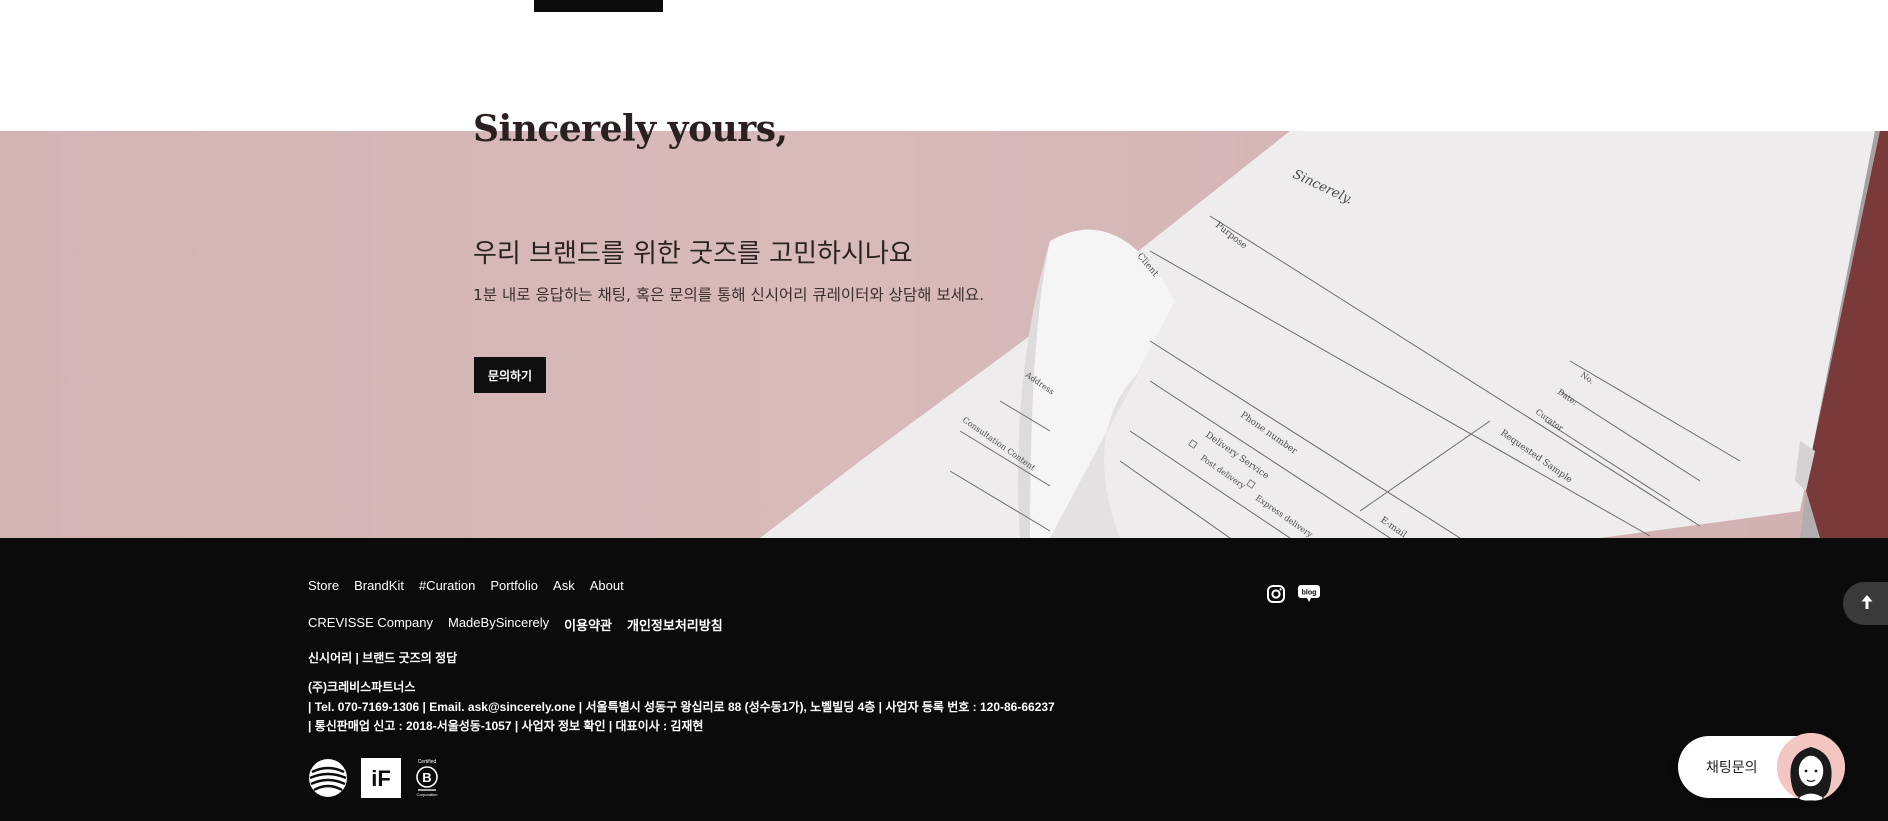  What do you see at coordinates (323, 585) in the screenshot?
I see `footer-link-store: Store` at bounding box center [323, 585].